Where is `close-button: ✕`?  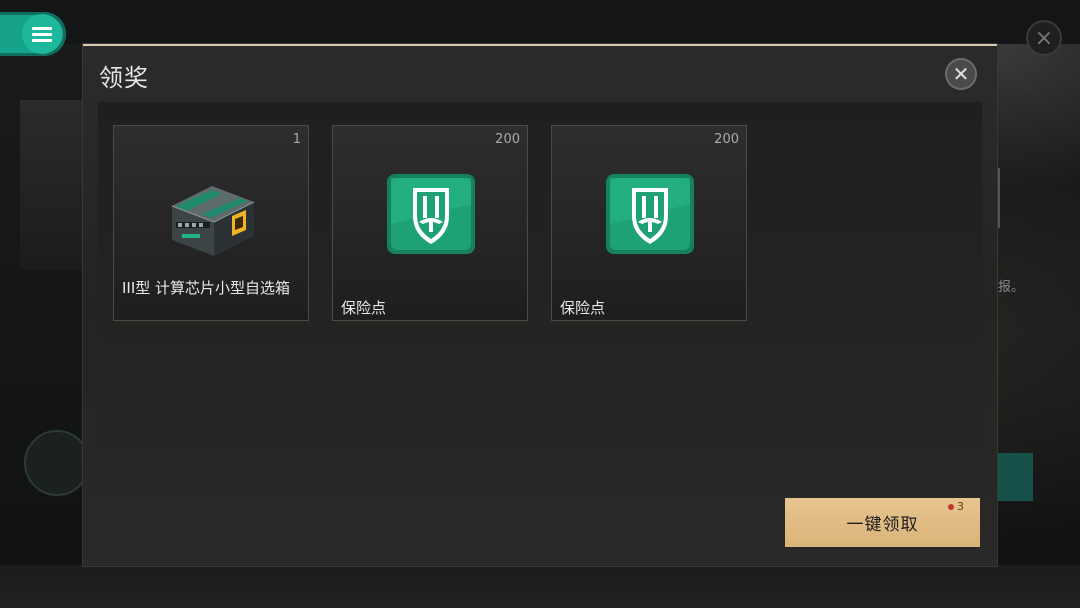
close-button: ✕ is located at coordinates (961, 74).